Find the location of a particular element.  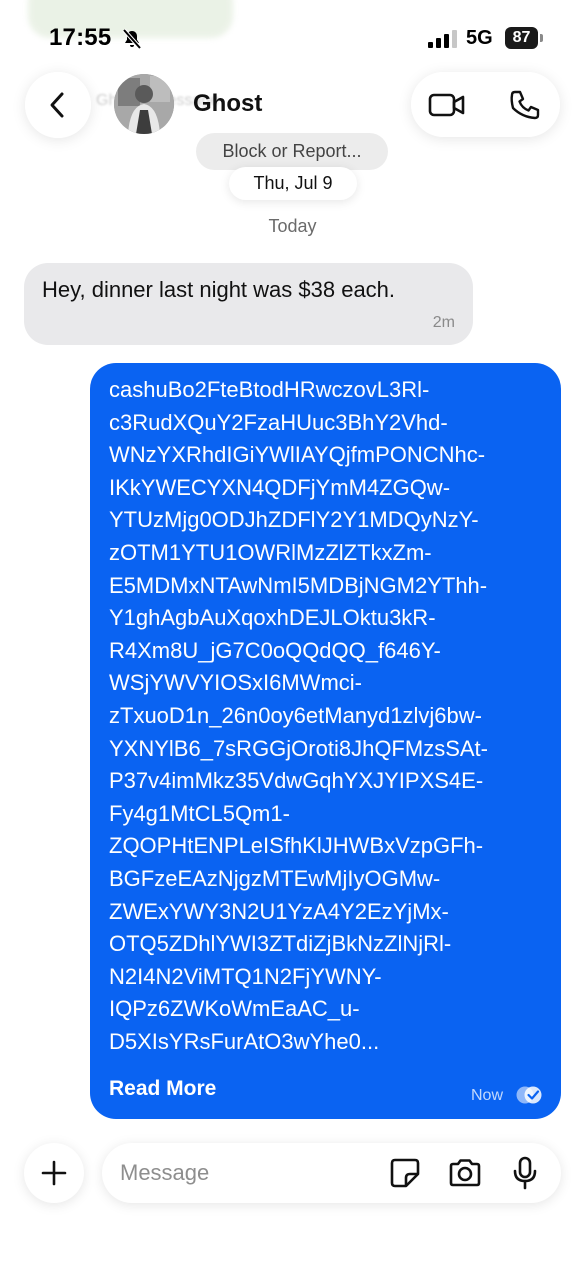

double-check-icon is located at coordinates (529, 1097).